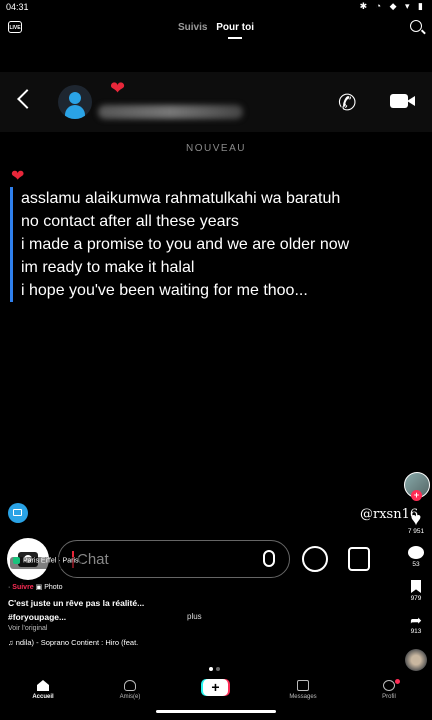 This screenshot has width=432, height=720. I want to click on like-count: 7 951, so click(416, 531).